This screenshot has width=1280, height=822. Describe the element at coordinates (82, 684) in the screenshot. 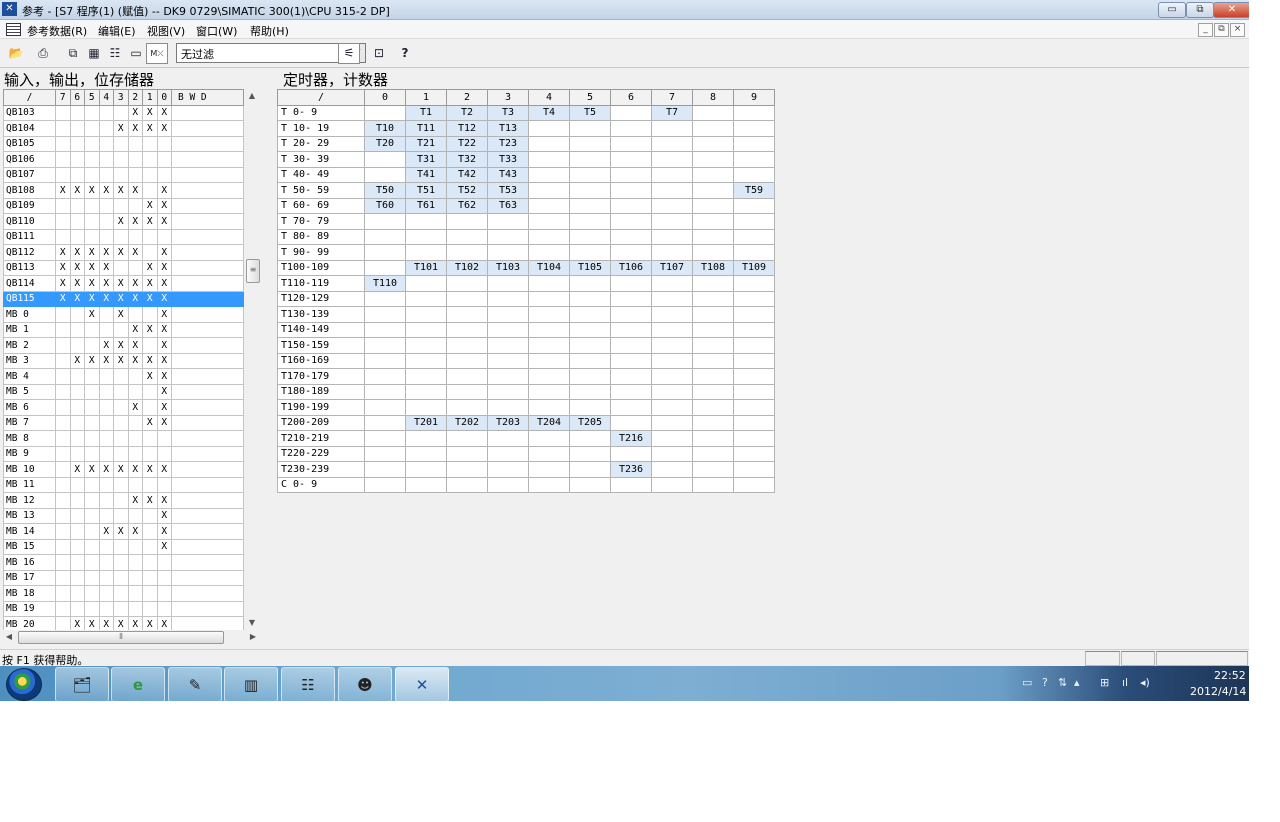

I see `taskbar-explorer: 🗂` at that location.